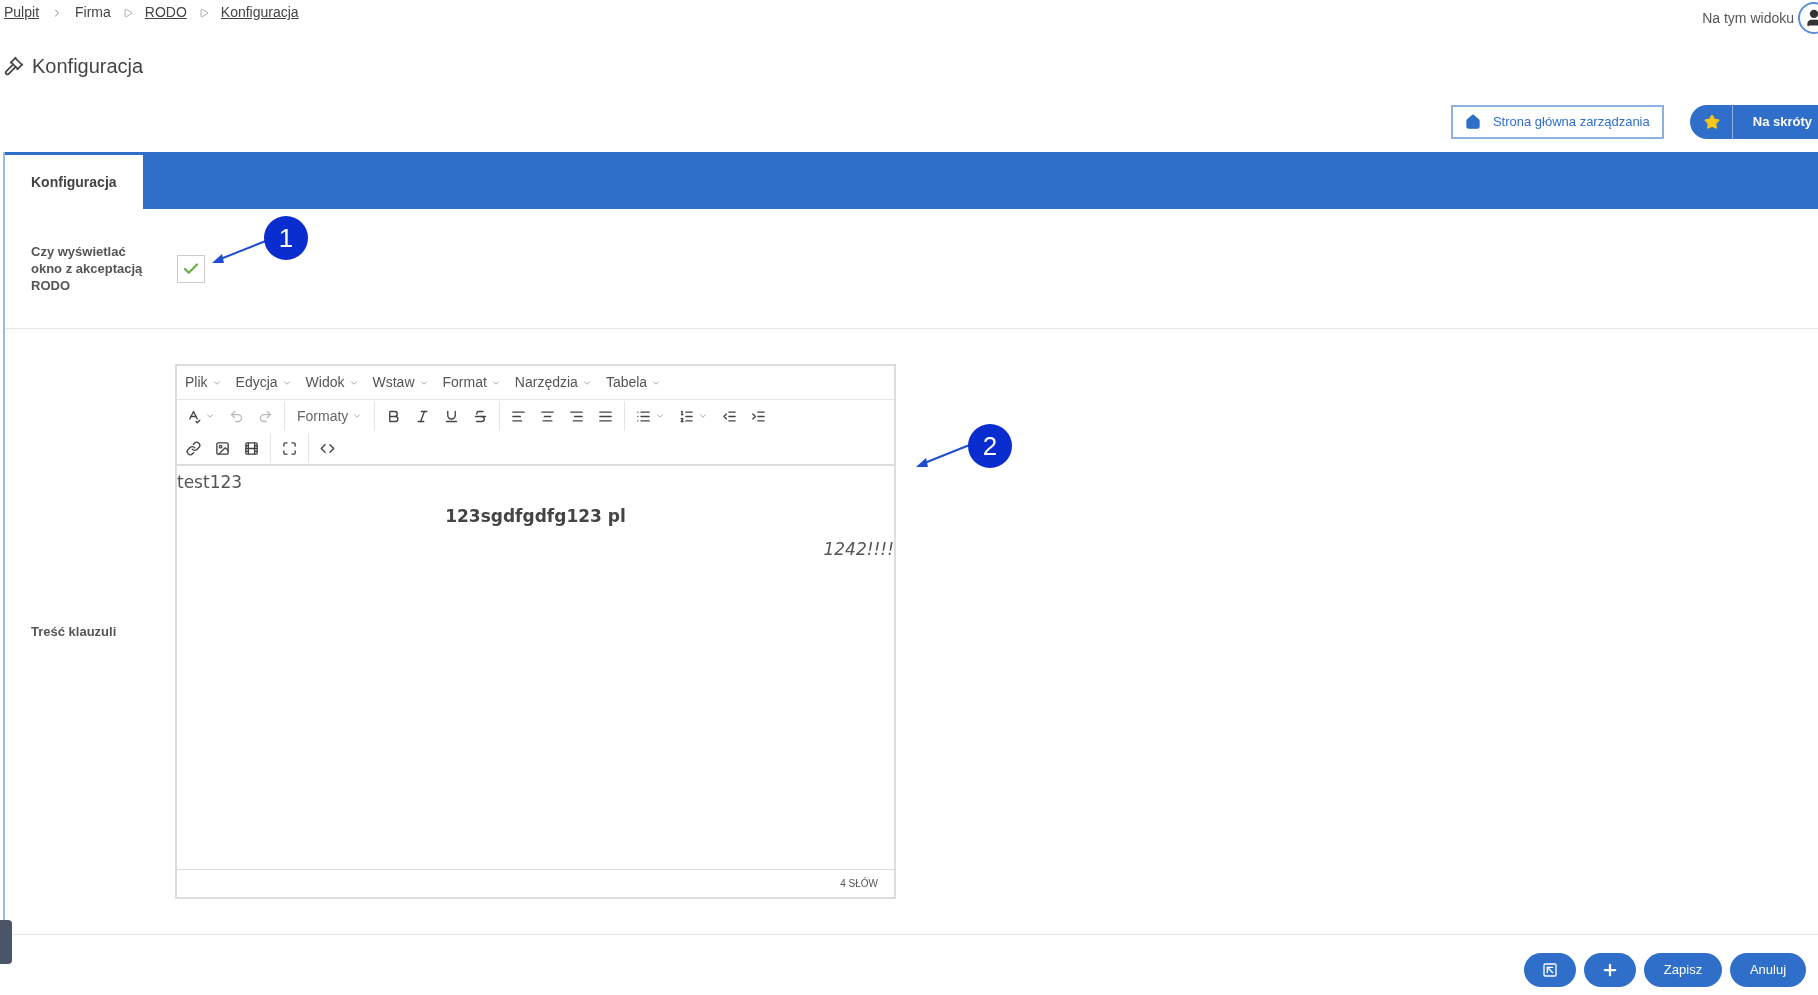 The height and width of the screenshot is (995, 1818). Describe the element at coordinates (1753, 122) in the screenshot. I see `shortcuts-button: Na skróty` at that location.